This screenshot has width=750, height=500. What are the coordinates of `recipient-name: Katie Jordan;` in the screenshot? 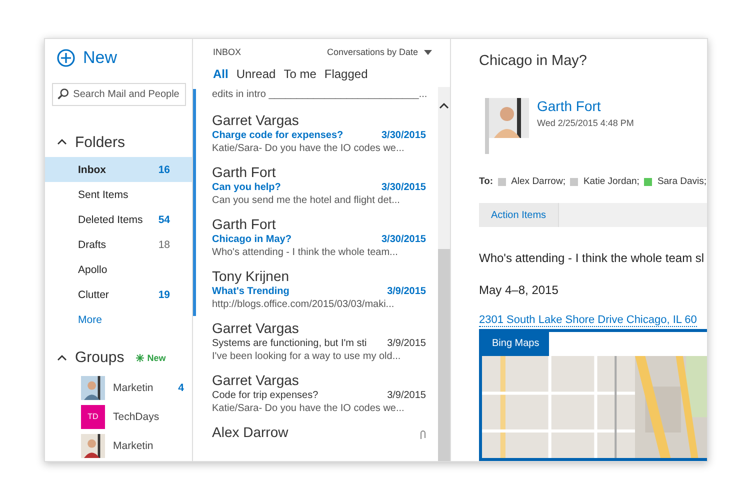 It's located at (611, 181).